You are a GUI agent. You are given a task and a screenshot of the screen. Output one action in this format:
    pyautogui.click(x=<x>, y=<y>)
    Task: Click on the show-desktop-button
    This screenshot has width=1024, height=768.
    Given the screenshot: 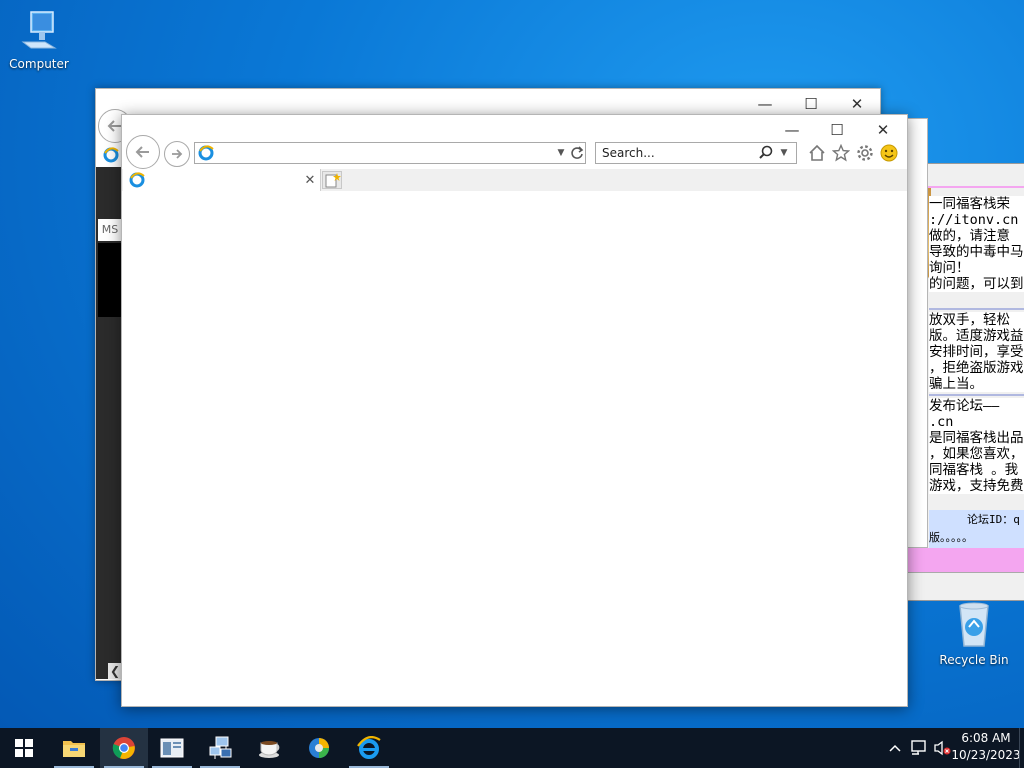 What is the action you would take?
    pyautogui.click(x=1021, y=748)
    